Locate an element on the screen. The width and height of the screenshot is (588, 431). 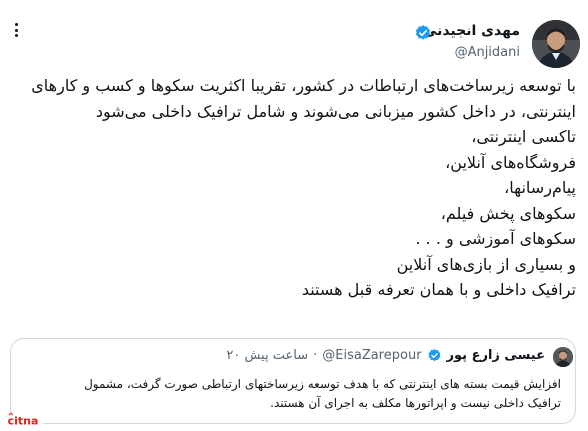
quoted-author-name: عیسی زارع پور is located at coordinates (496, 355).